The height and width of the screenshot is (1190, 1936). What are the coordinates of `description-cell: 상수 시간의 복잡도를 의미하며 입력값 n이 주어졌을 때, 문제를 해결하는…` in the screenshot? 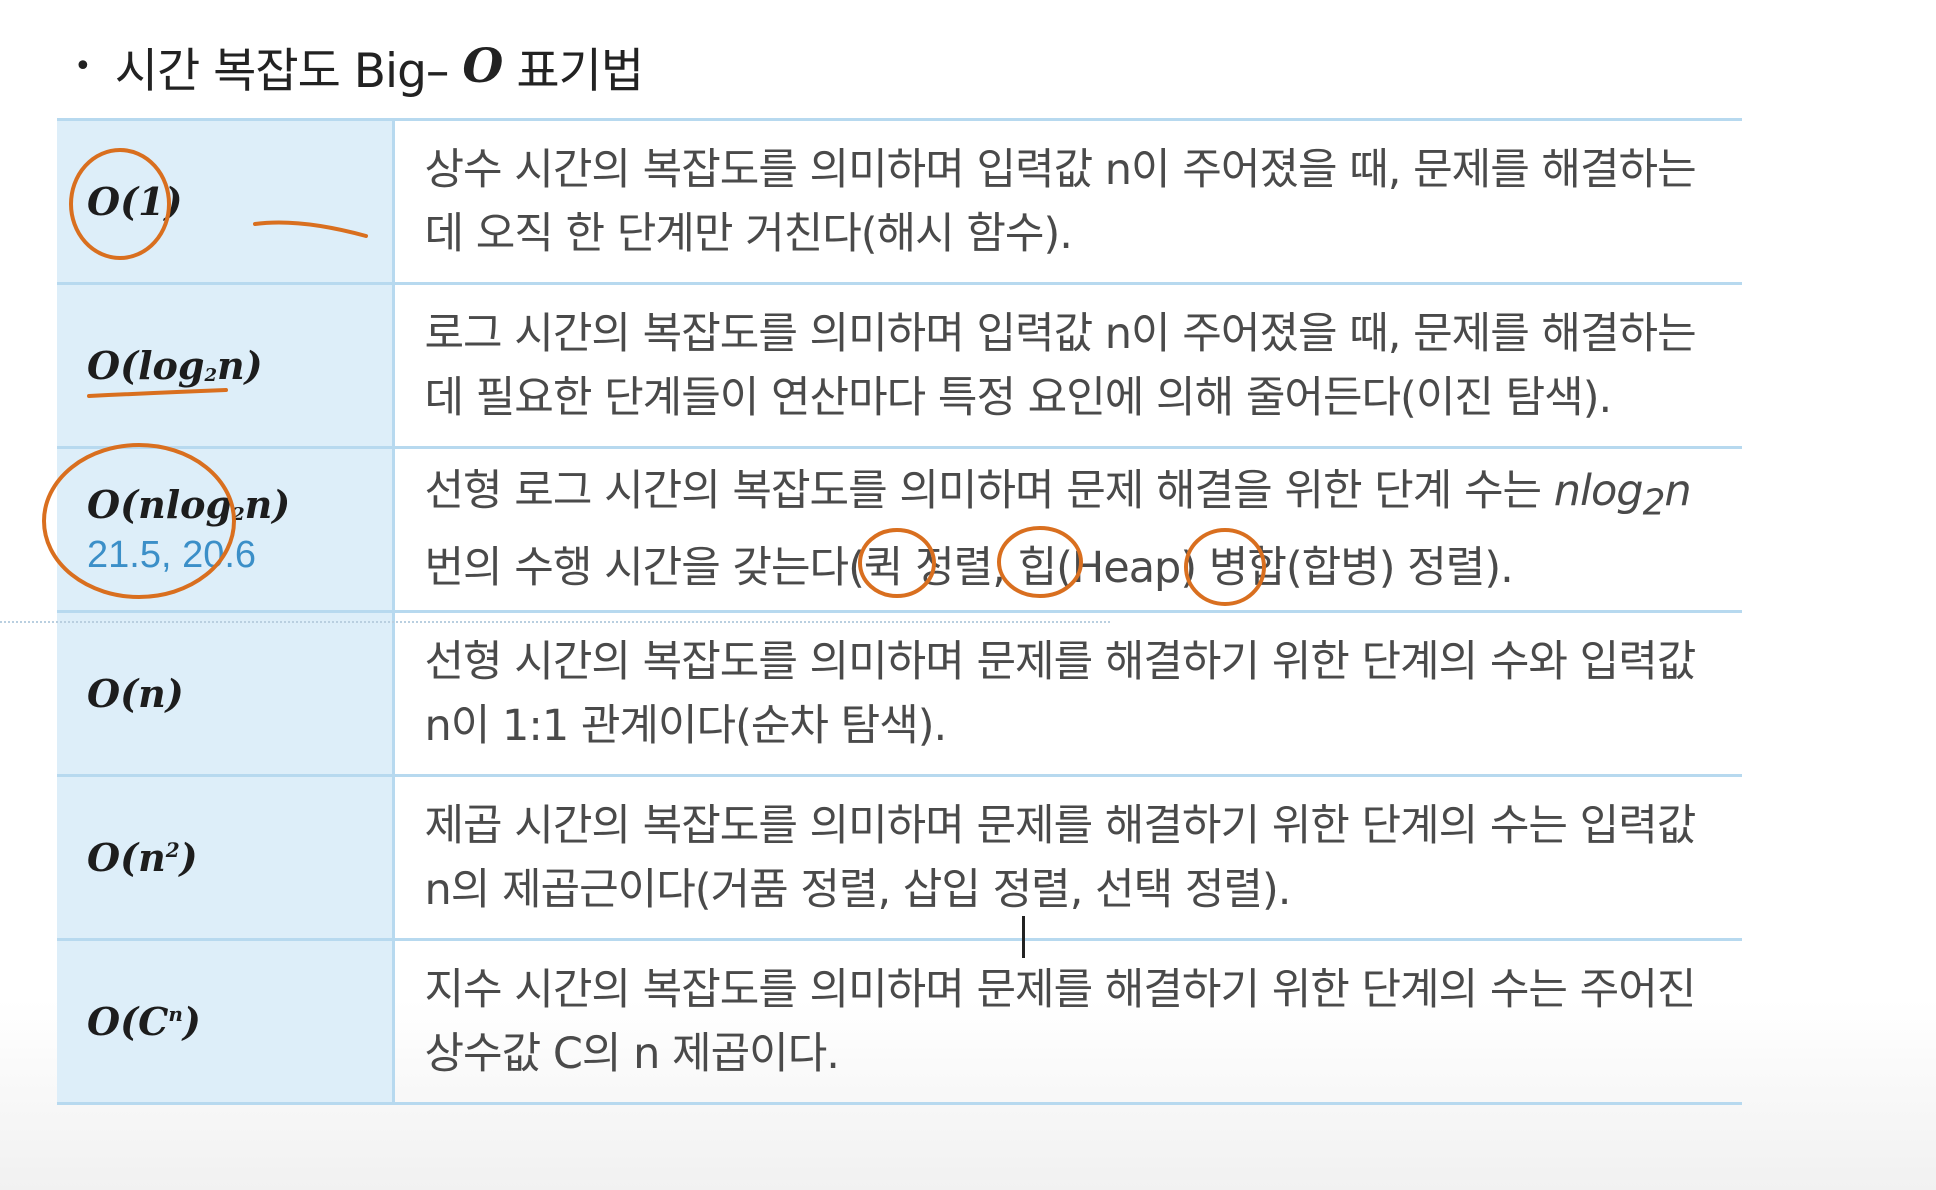 It's located at (1060, 201).